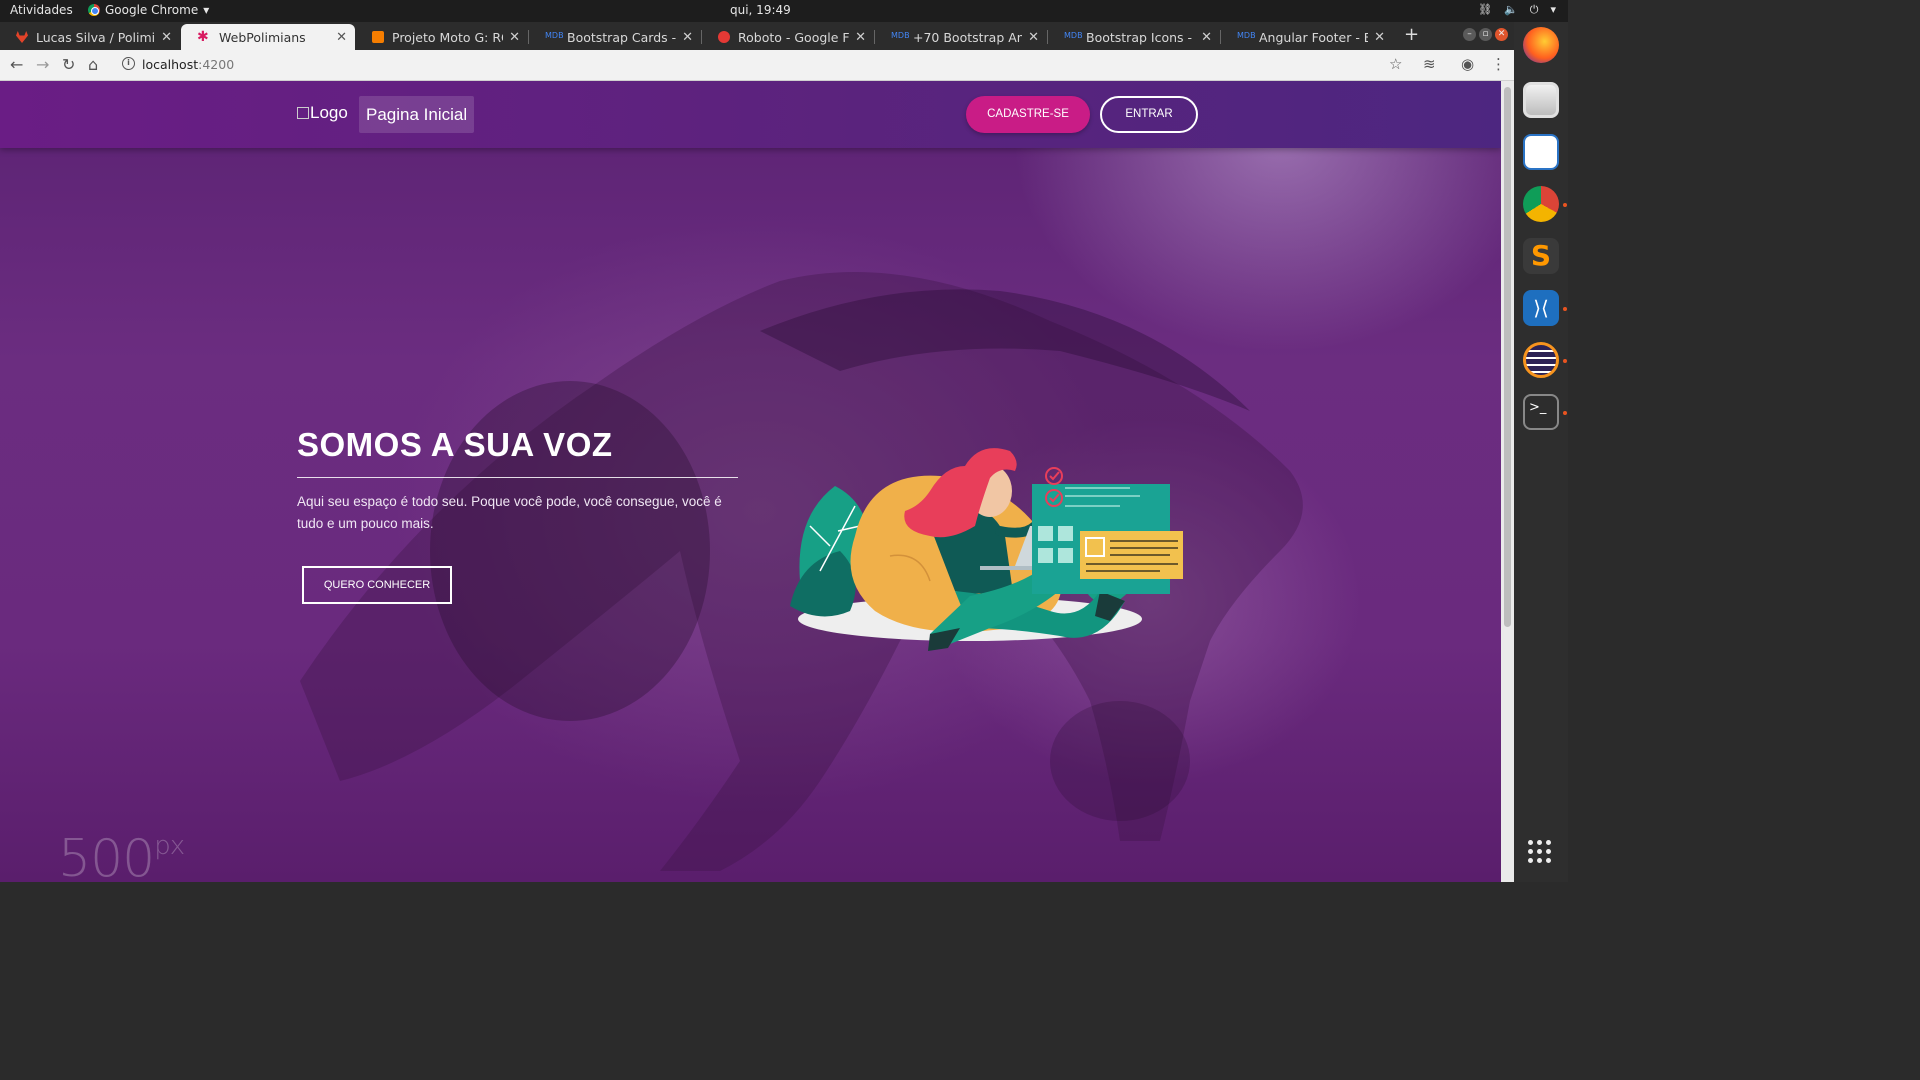 The image size is (1920, 1080). What do you see at coordinates (170, 64) in the screenshot?
I see `url-host: localhost` at bounding box center [170, 64].